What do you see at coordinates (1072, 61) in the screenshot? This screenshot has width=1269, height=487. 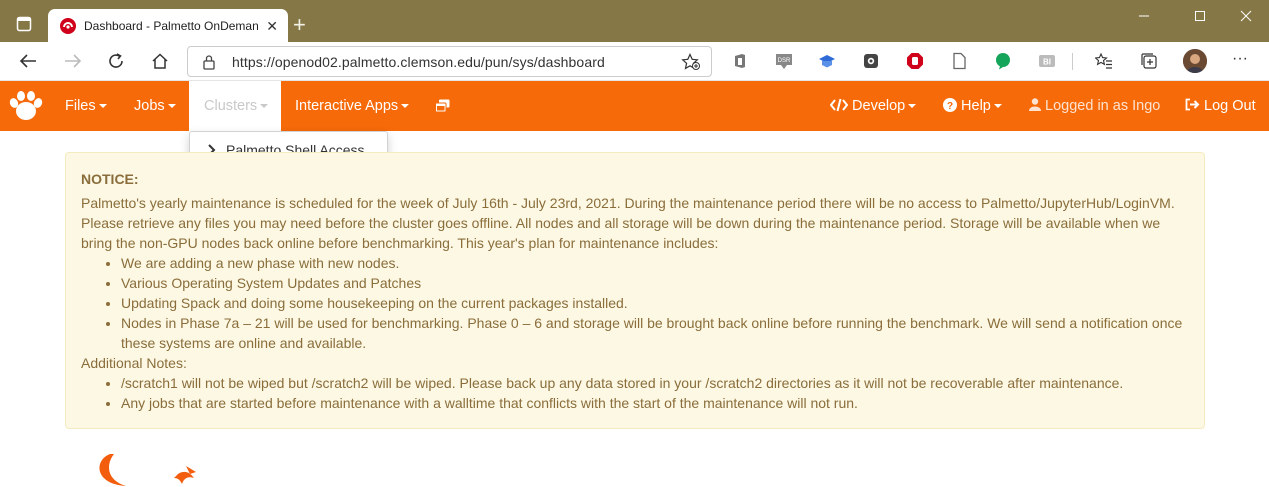 I see `toolbar-divider` at bounding box center [1072, 61].